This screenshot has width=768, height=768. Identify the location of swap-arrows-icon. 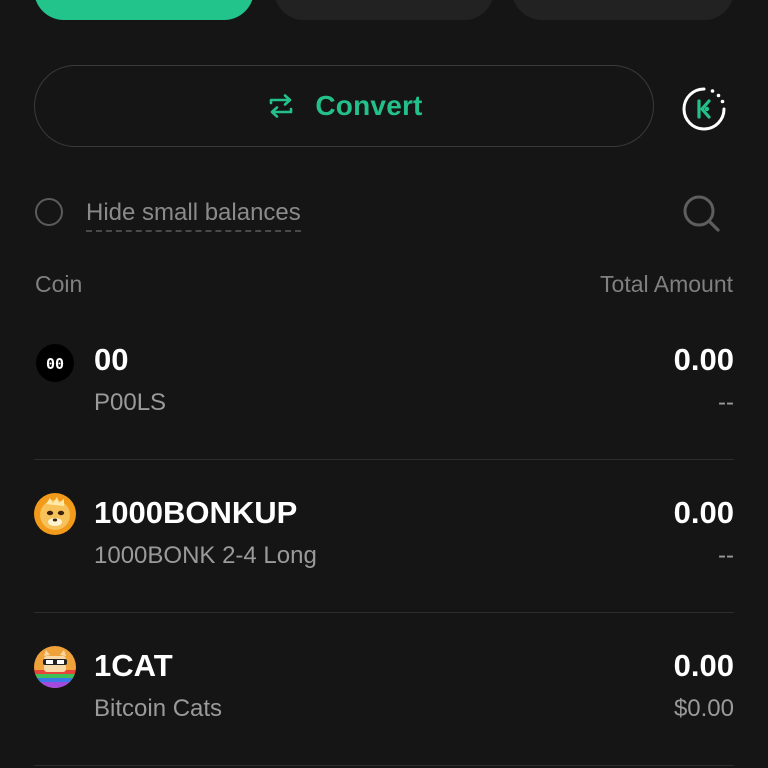
(281, 106).